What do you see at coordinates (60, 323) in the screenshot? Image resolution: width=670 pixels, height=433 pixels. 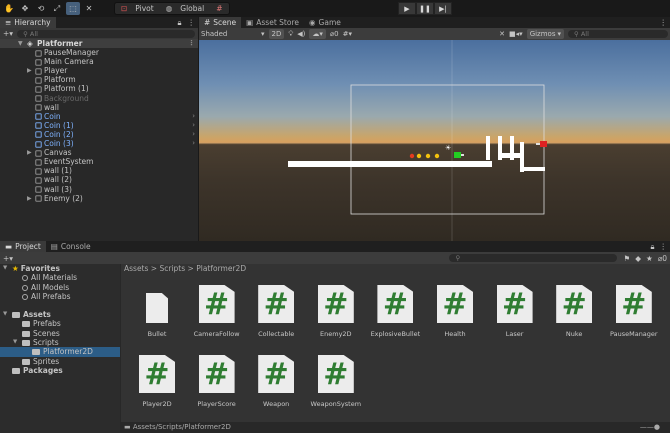 I see `project-tree-item: Prefabs` at bounding box center [60, 323].